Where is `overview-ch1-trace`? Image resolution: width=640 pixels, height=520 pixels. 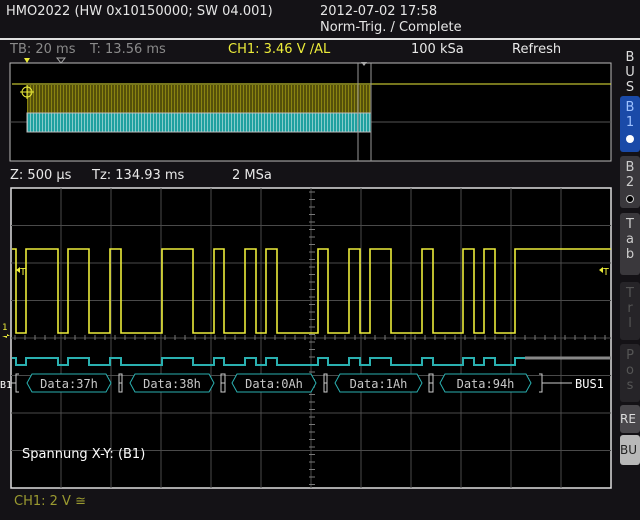 overview-ch1-trace is located at coordinates (199, 99).